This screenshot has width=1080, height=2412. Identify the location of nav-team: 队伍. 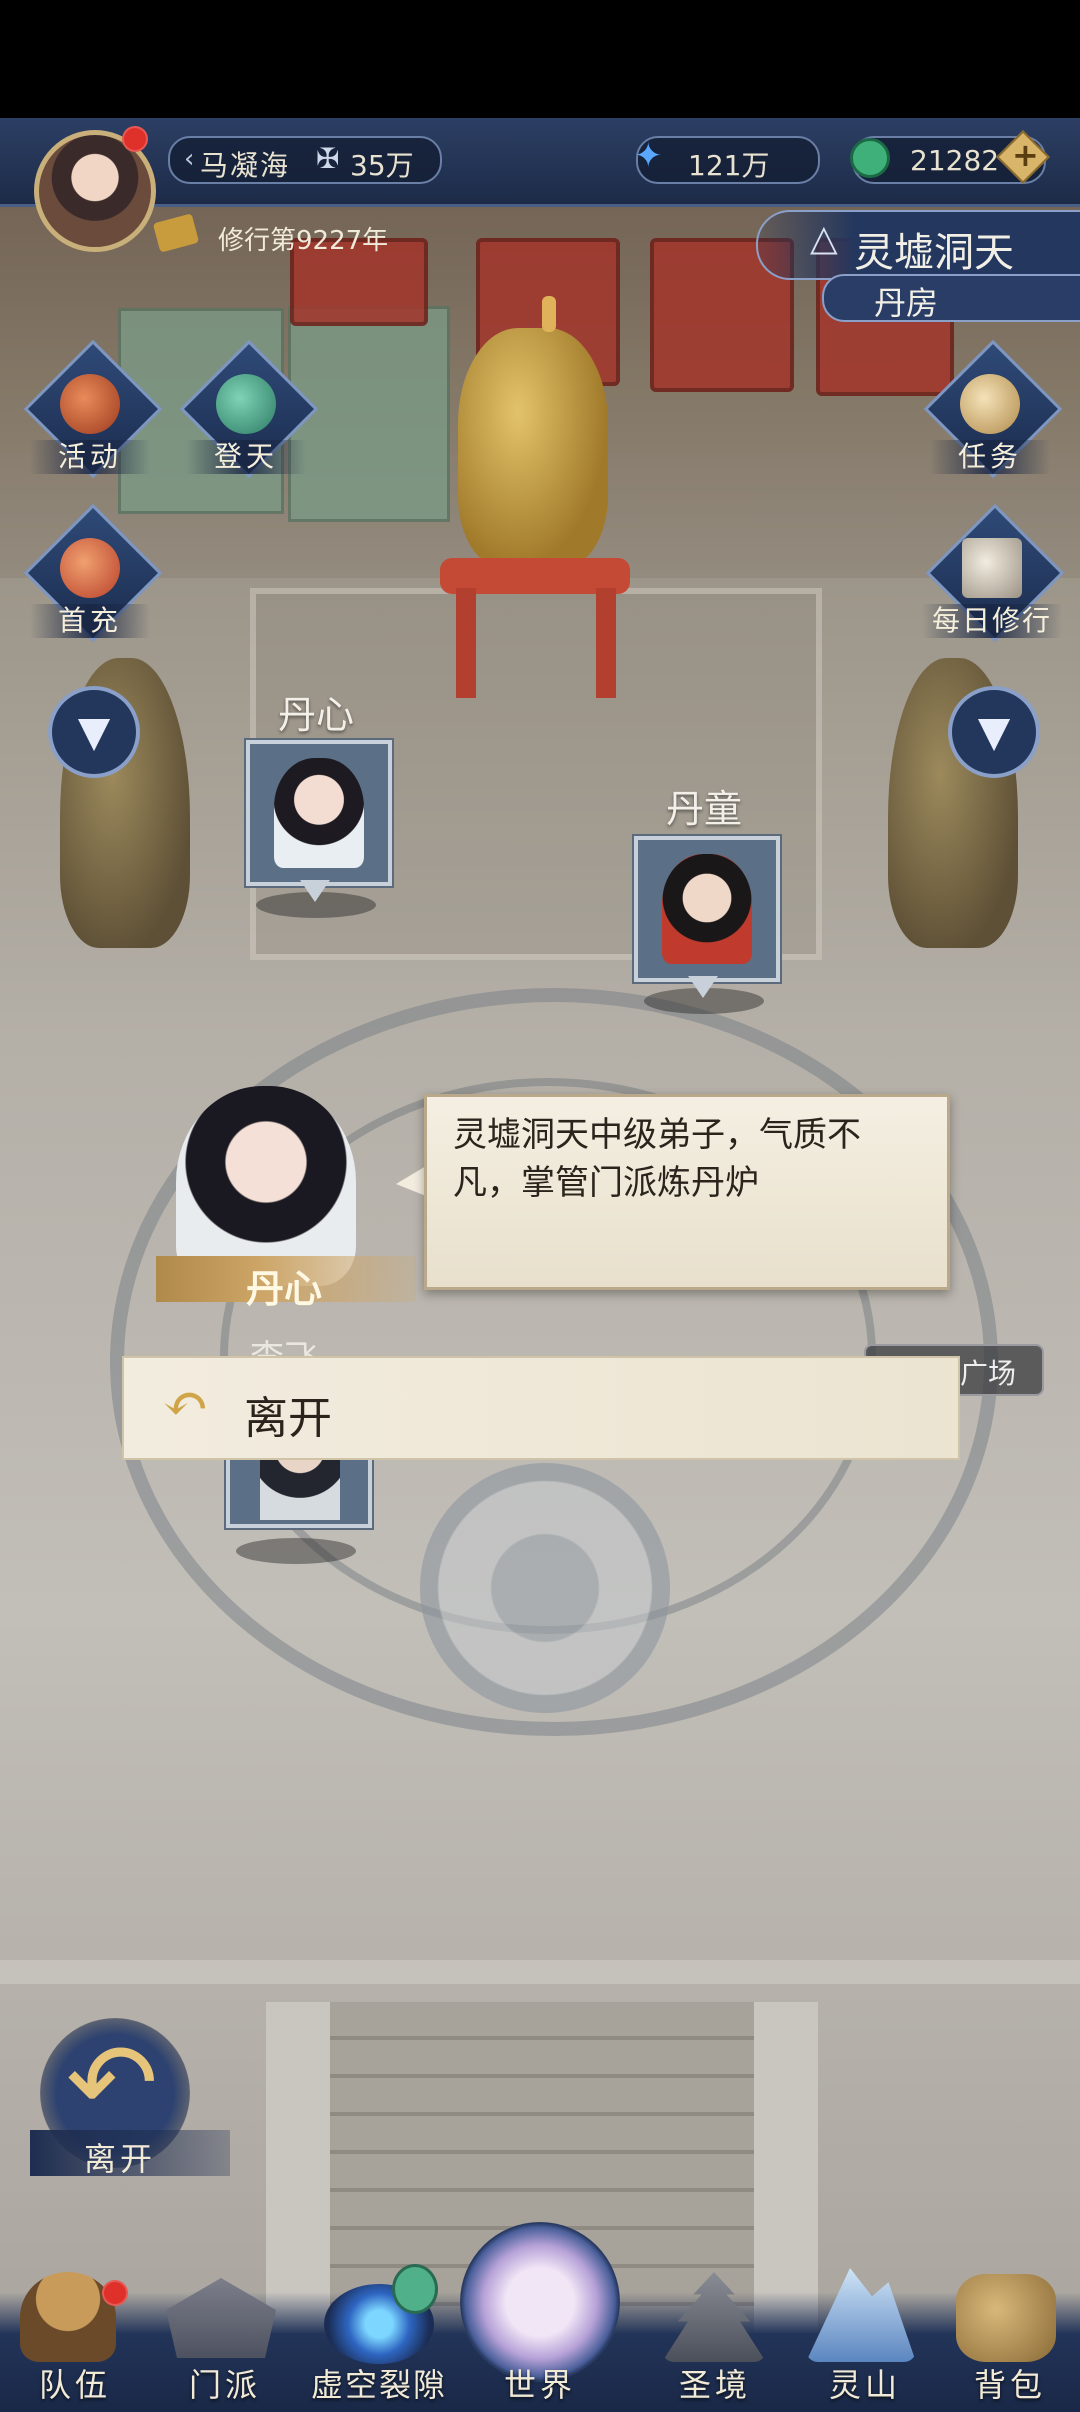
(75, 2338).